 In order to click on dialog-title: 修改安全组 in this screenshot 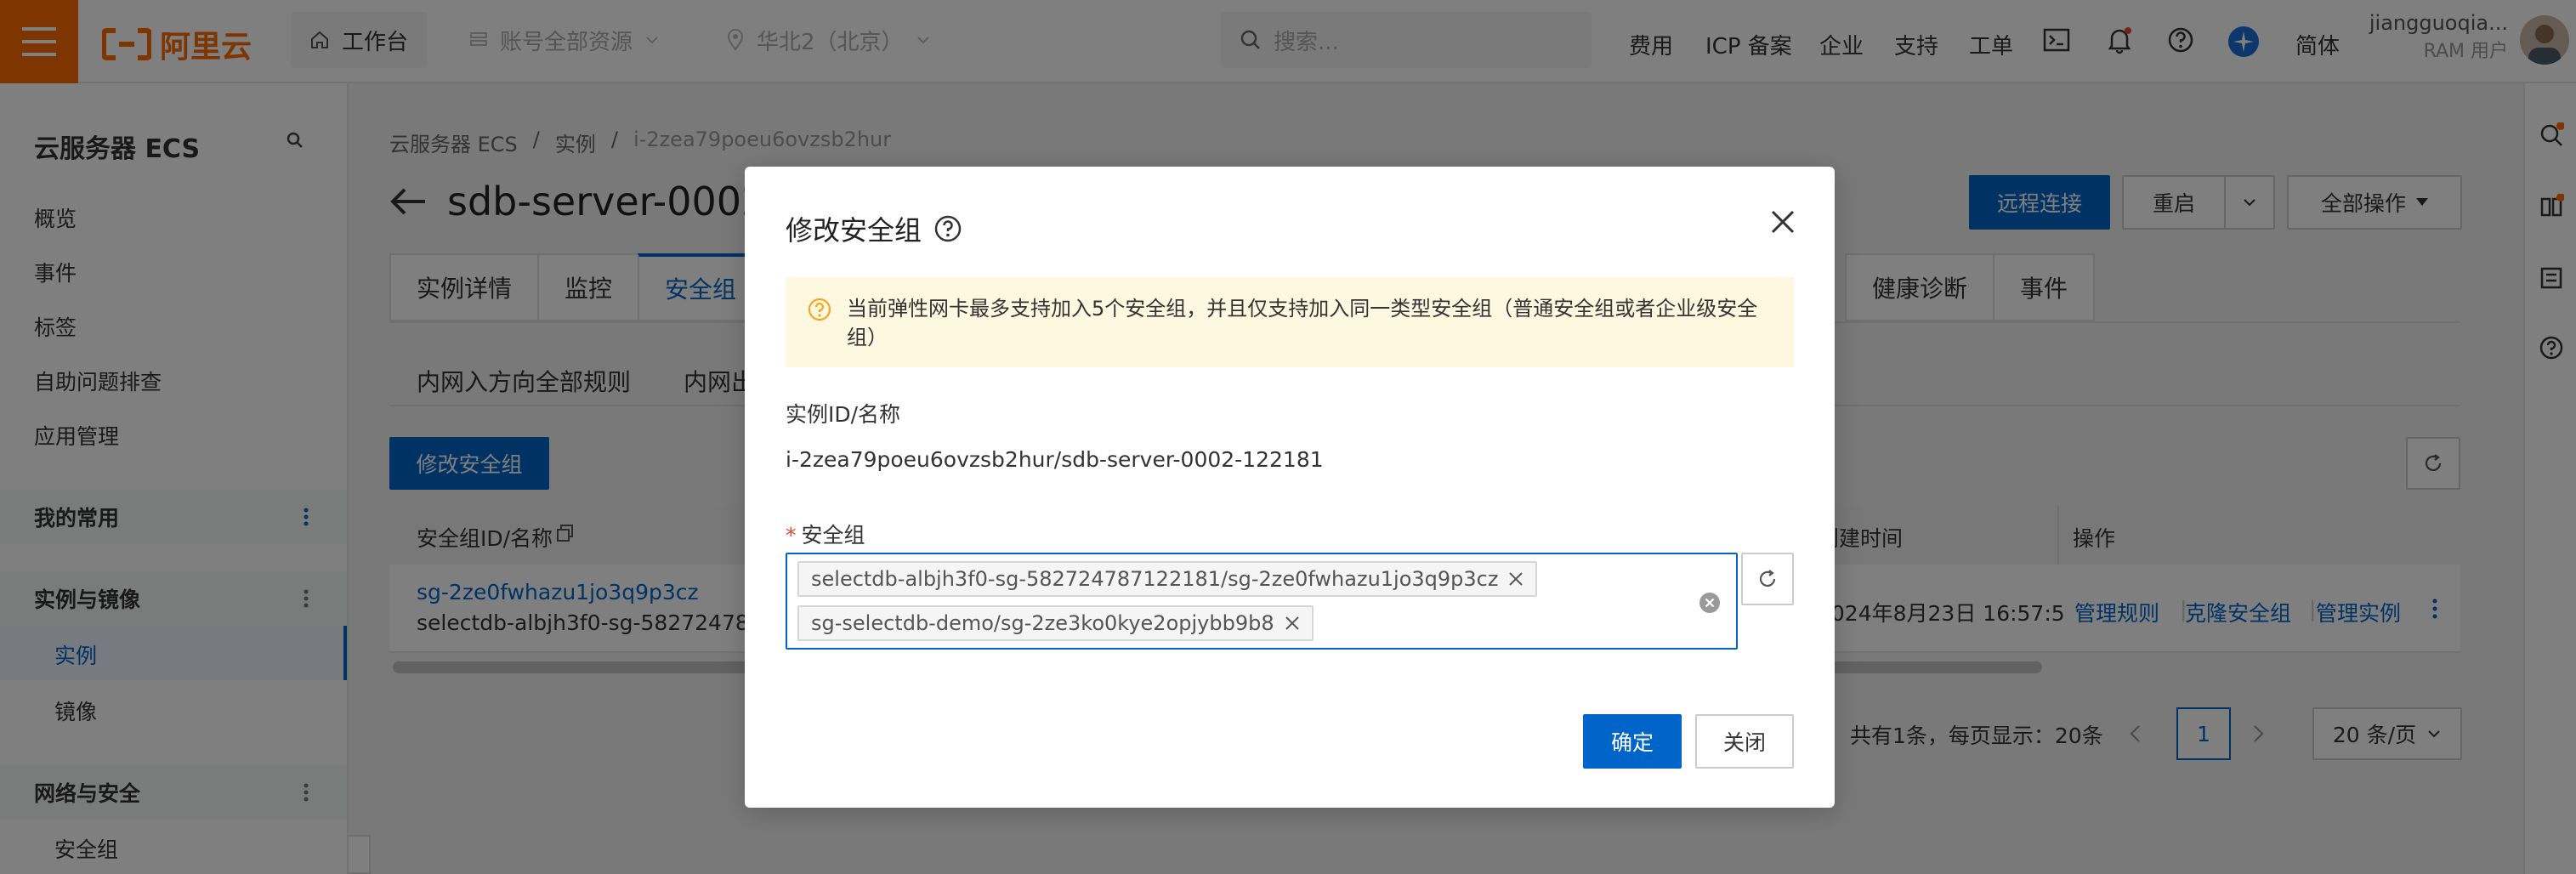, I will do `click(854, 230)`.